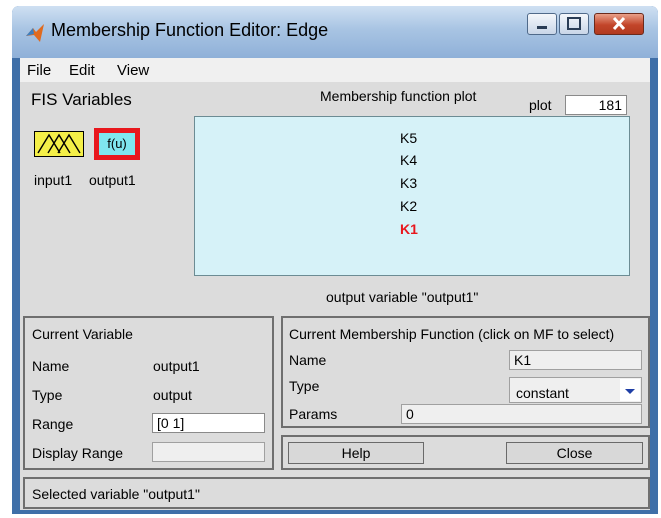 The width and height of the screenshot is (661, 518). What do you see at coordinates (133, 70) in the screenshot?
I see `menu-view: View` at bounding box center [133, 70].